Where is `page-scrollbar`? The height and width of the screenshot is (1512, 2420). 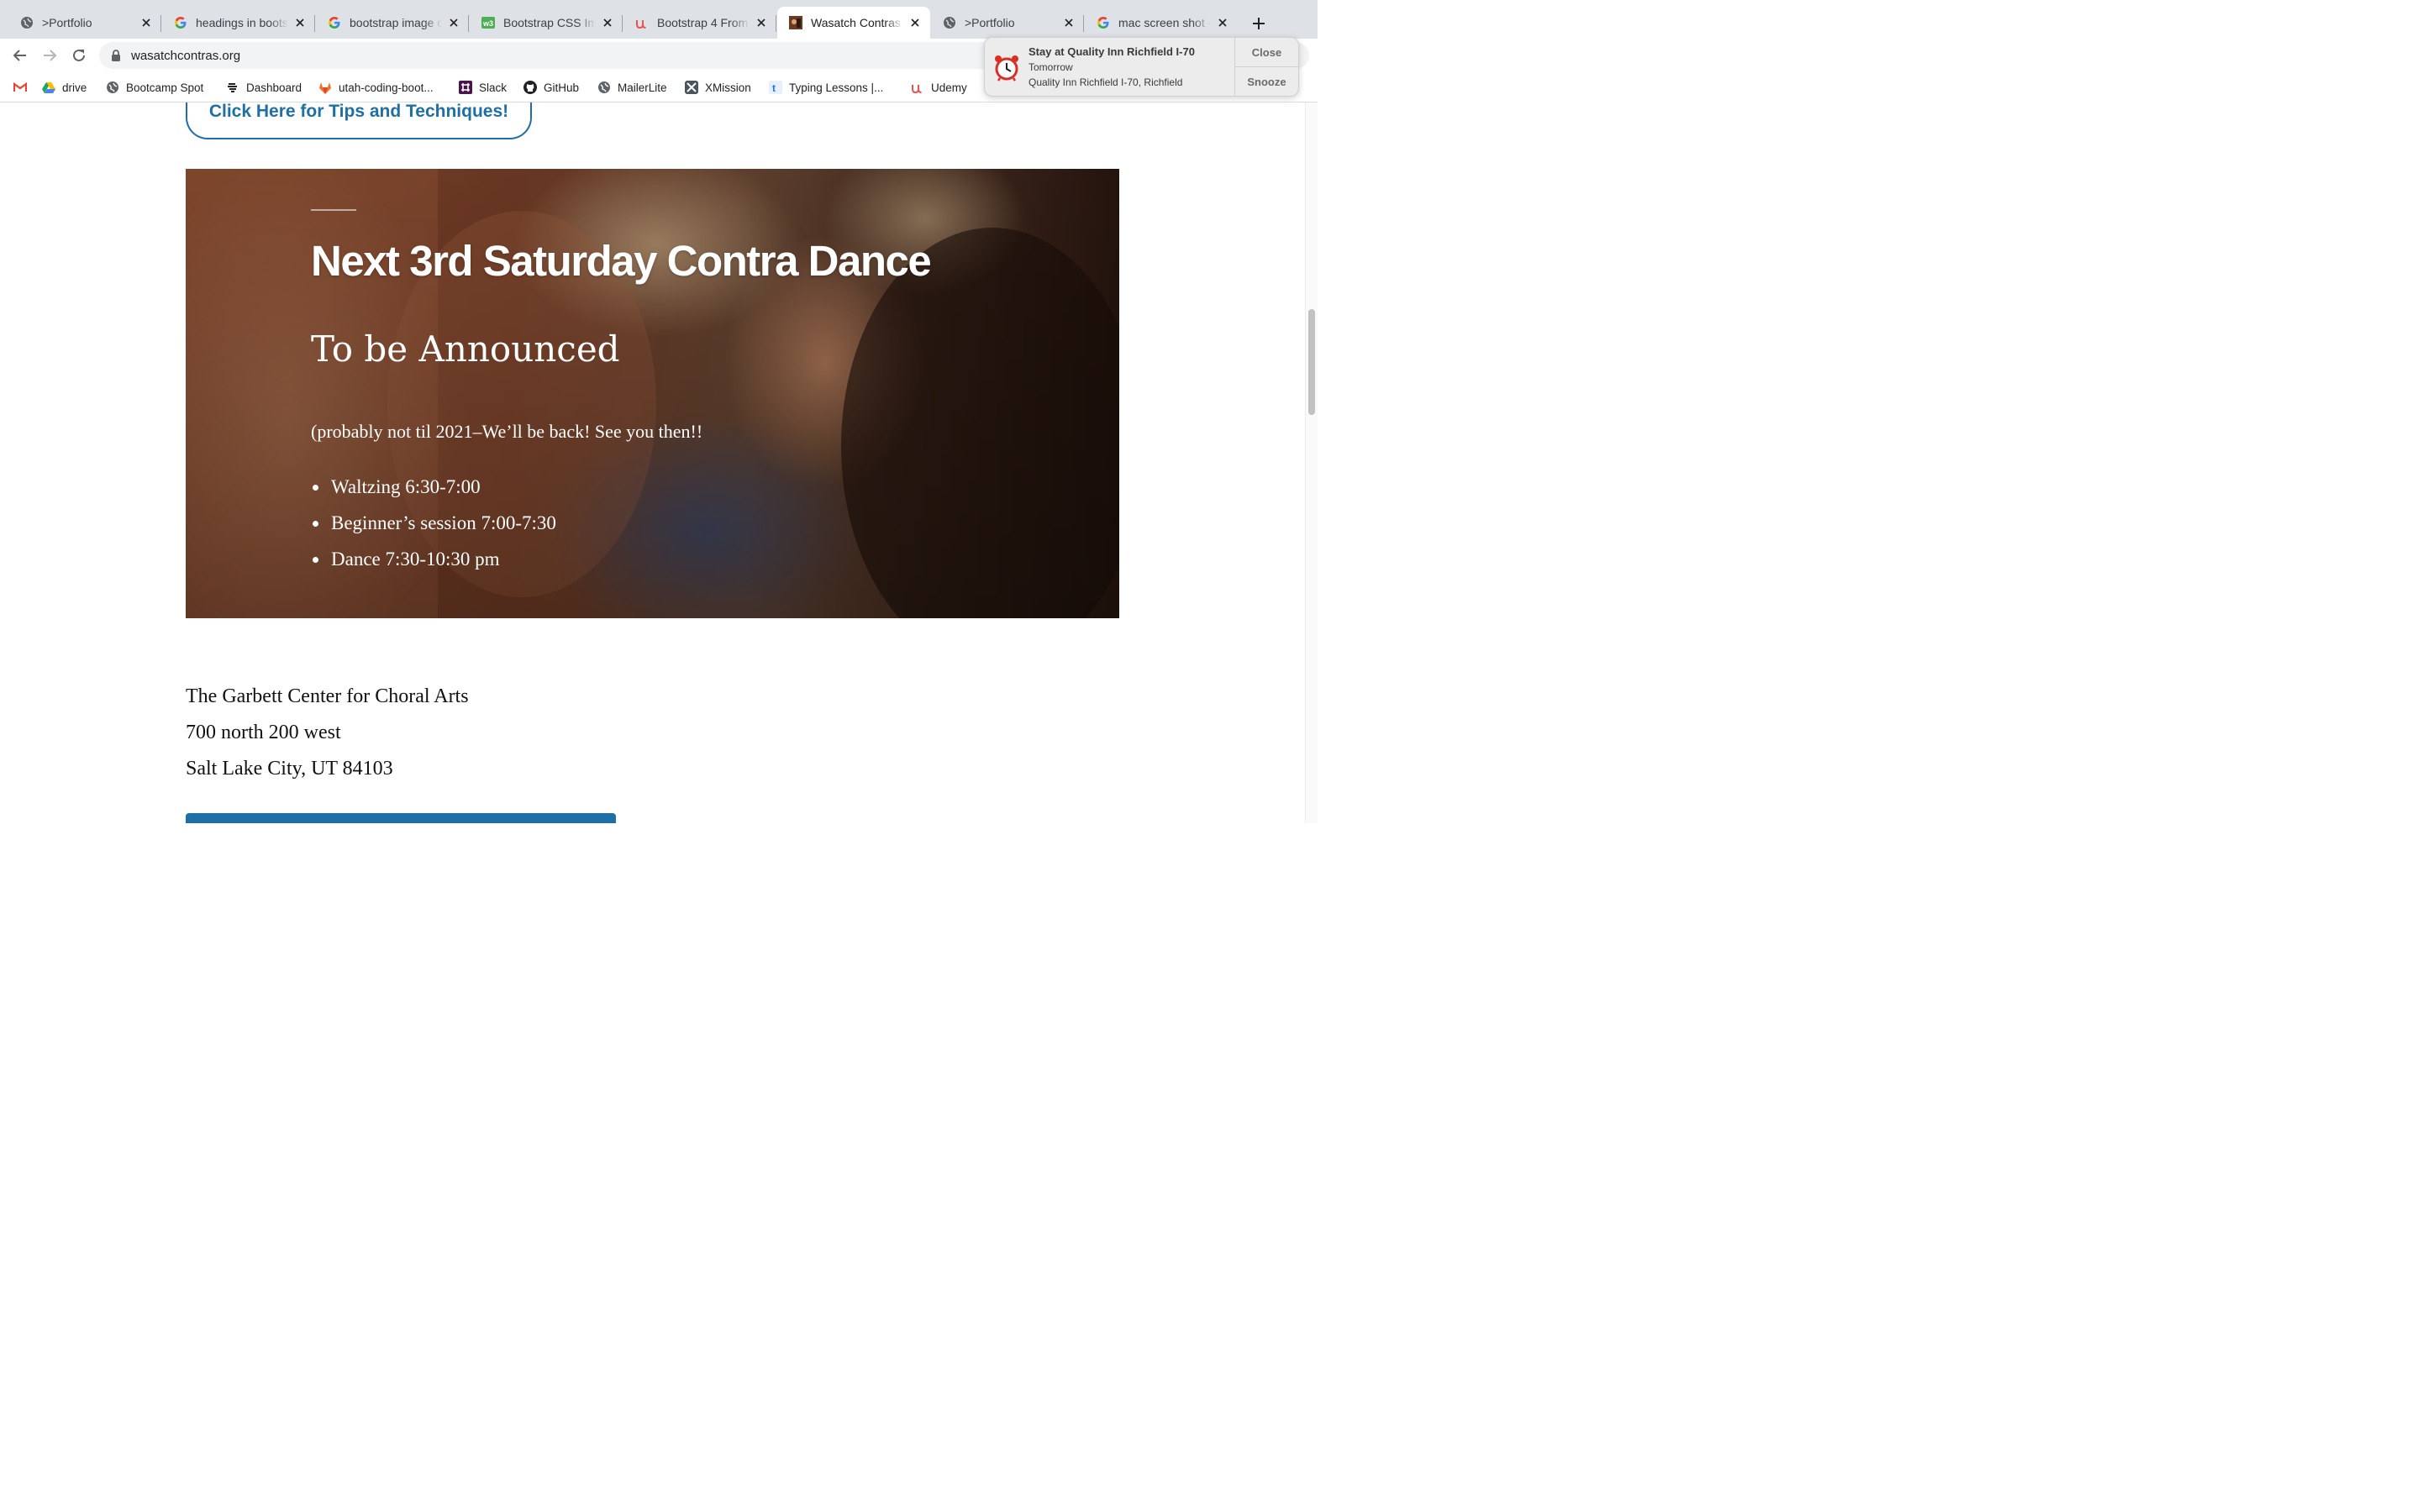
page-scrollbar is located at coordinates (1312, 462).